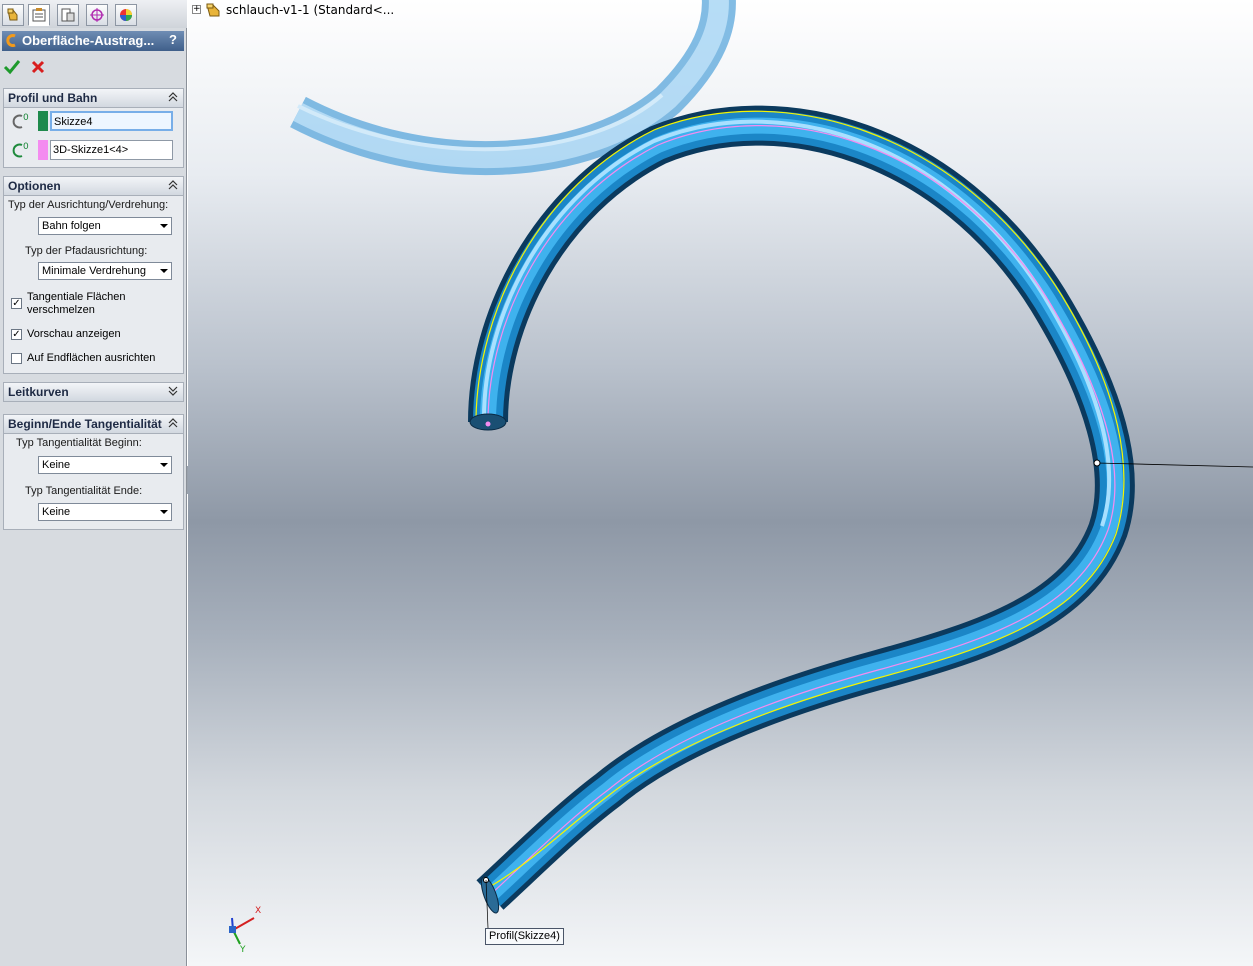  I want to click on merge-tangent-label-line1: Tangentiale Flächen, so click(76, 297).